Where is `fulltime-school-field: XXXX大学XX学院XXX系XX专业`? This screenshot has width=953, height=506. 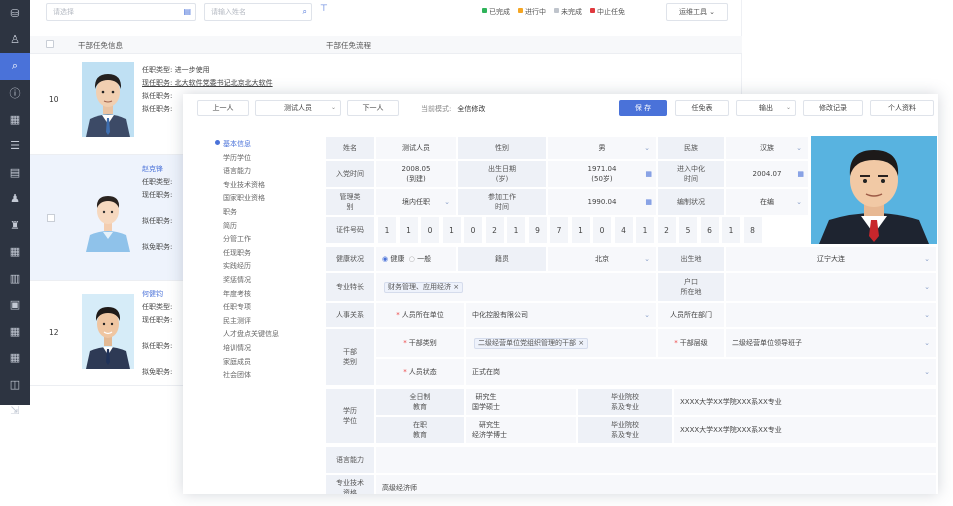
fulltime-school-field: XXXX大学XX学院XXX系XX专业 is located at coordinates (805, 402).